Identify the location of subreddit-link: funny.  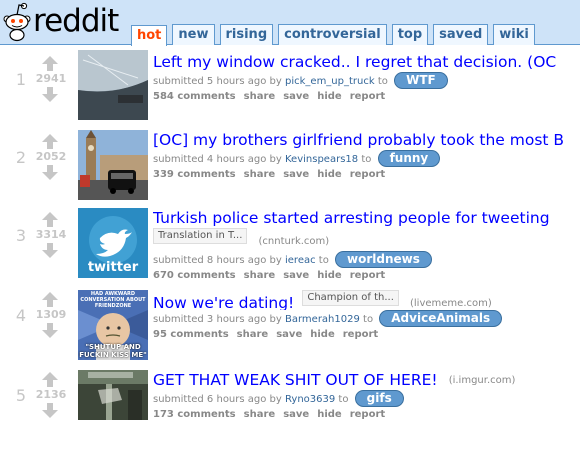
(409, 158).